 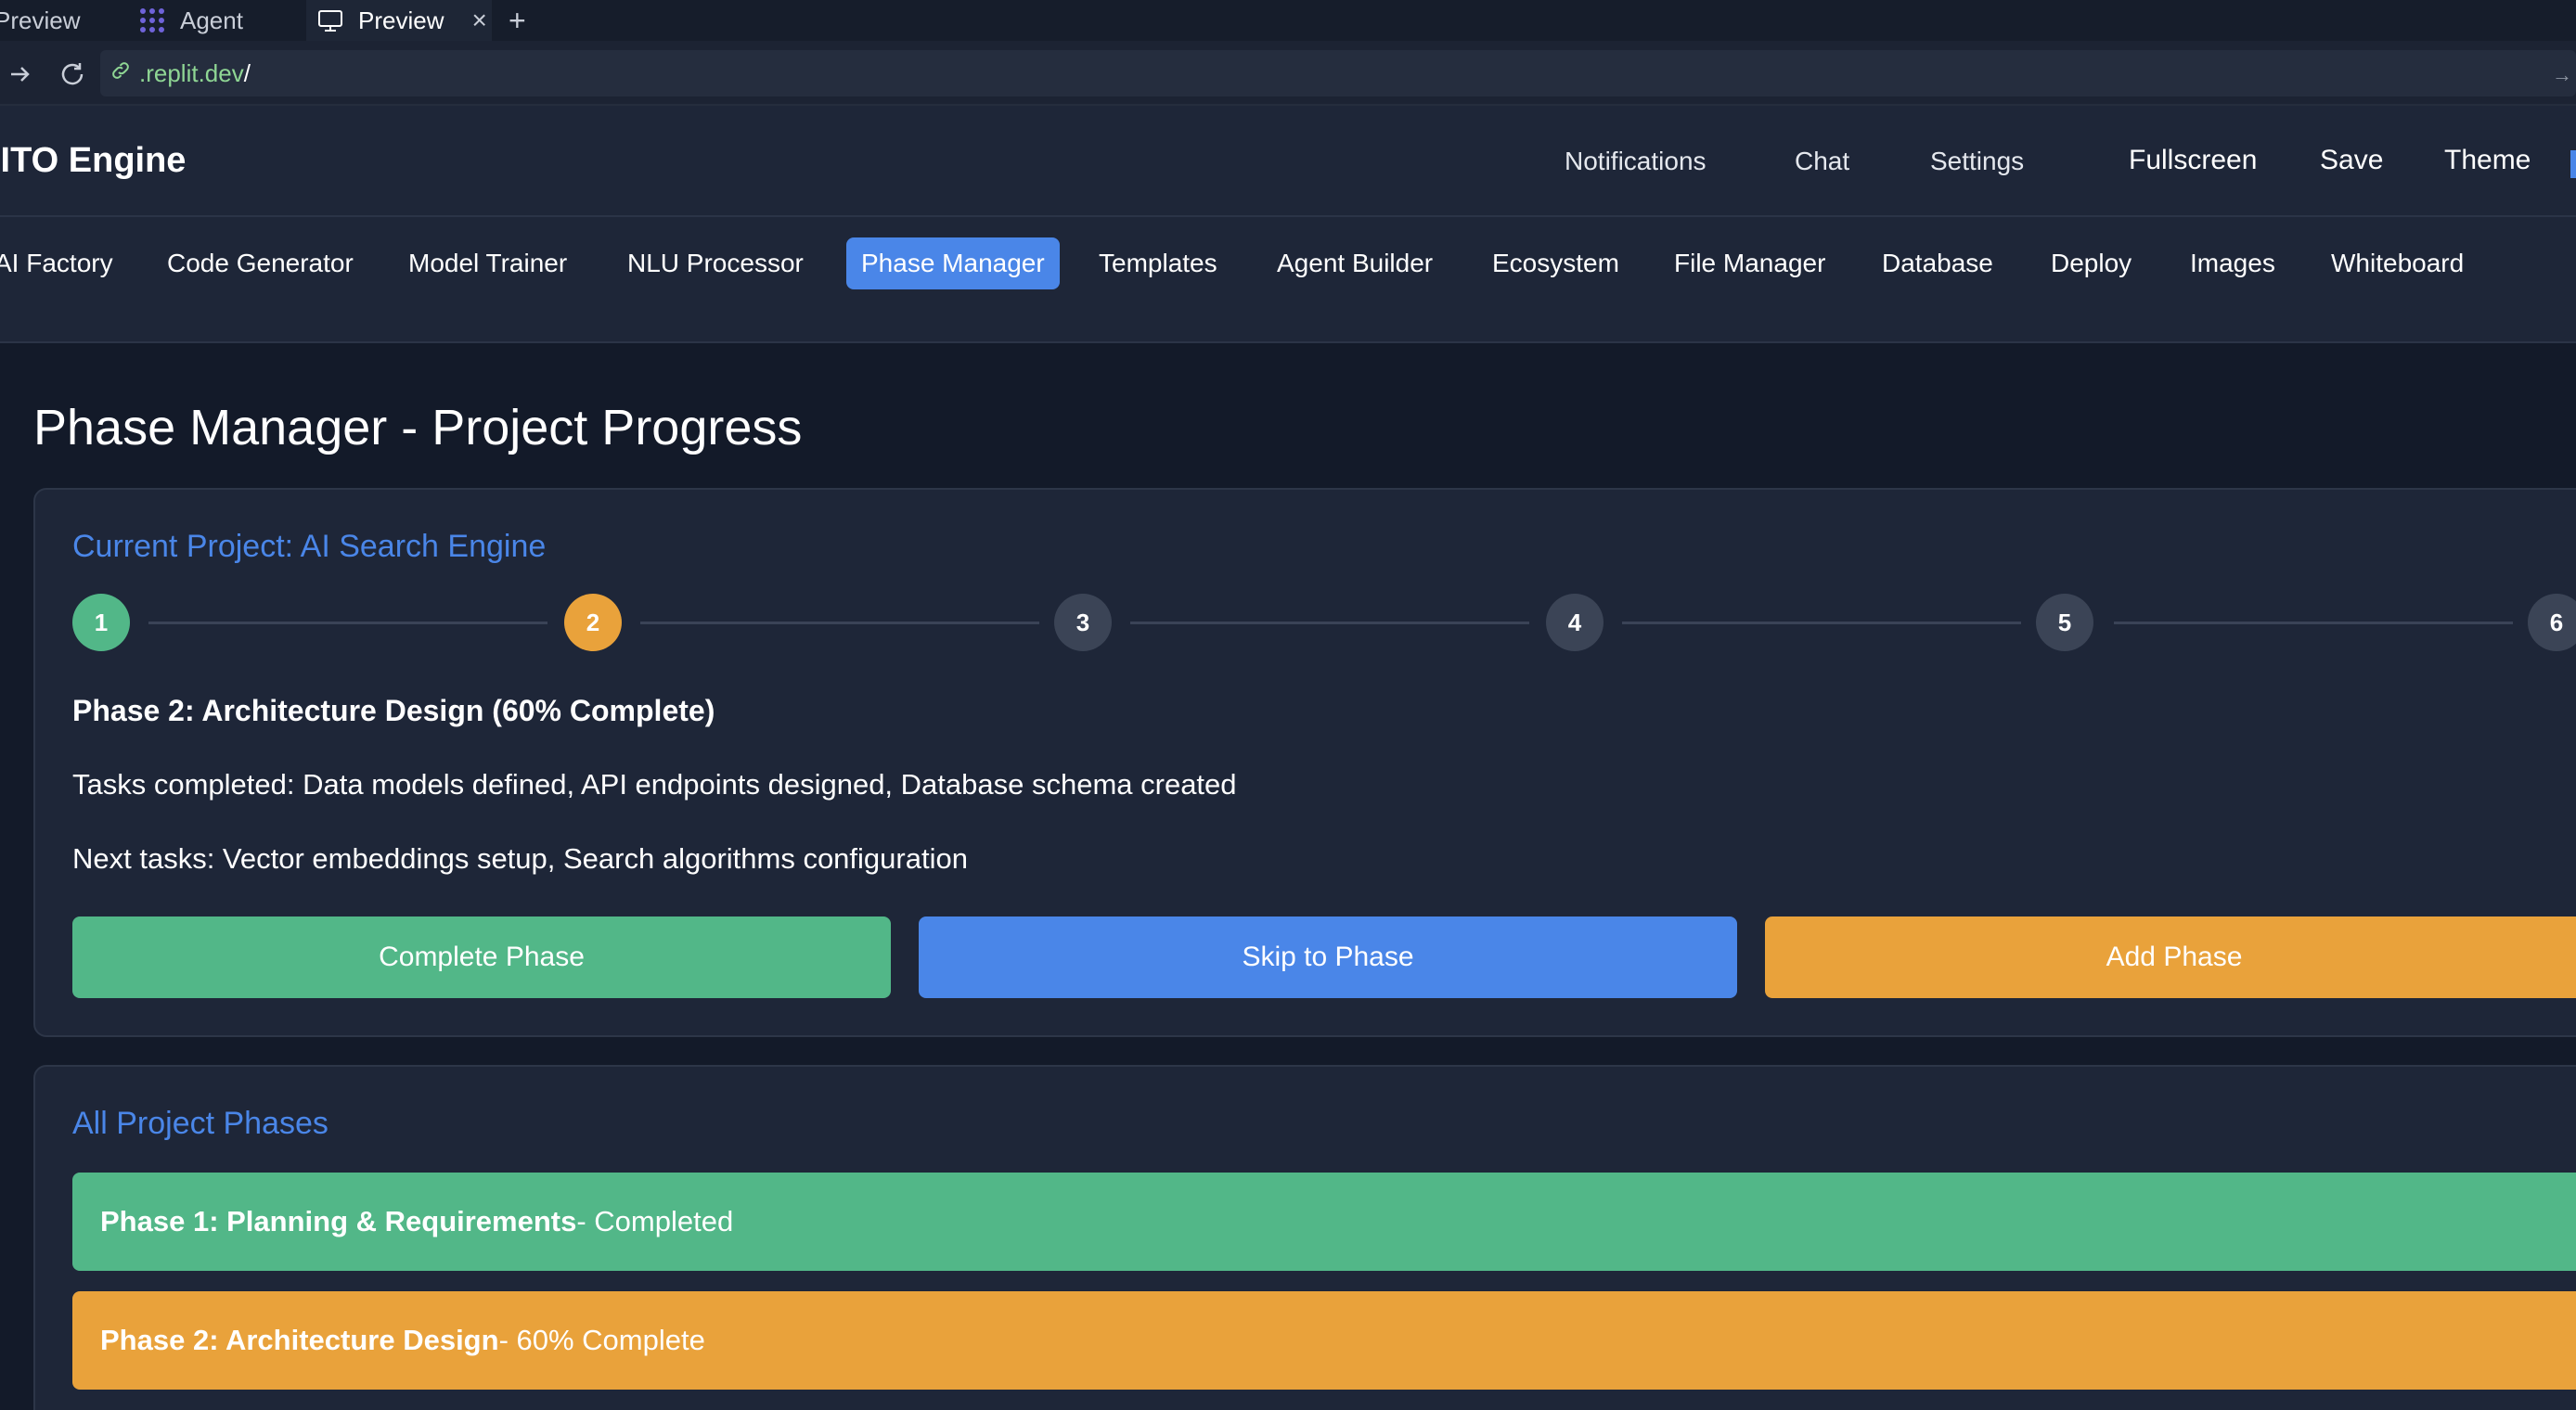 I want to click on nav-code-generator: Code Generator, so click(x=260, y=263).